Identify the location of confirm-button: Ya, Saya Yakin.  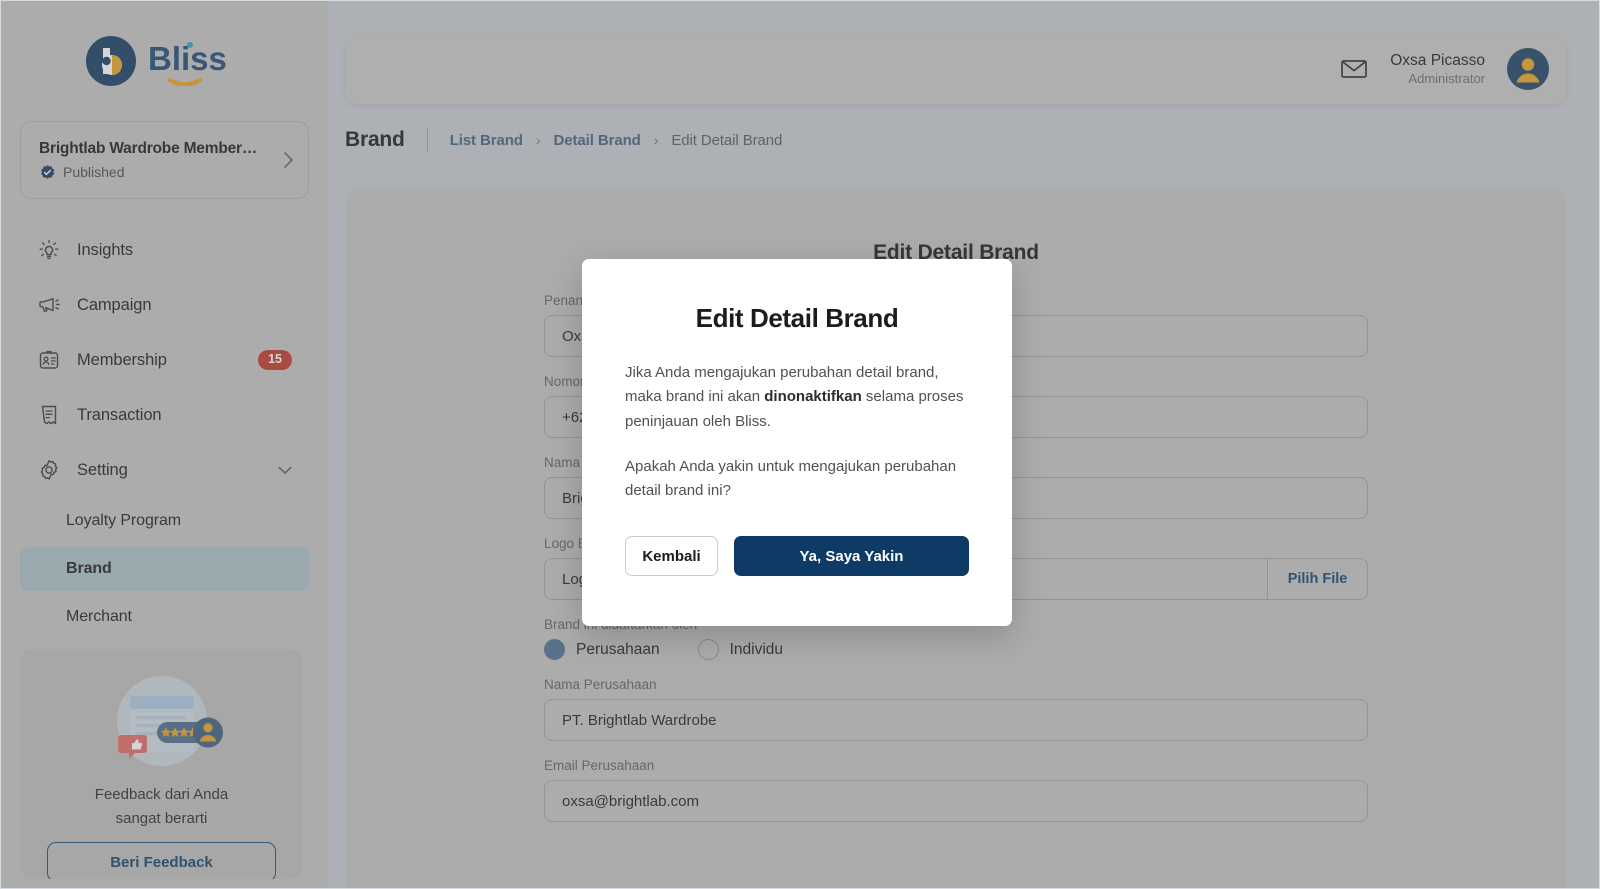
(851, 556).